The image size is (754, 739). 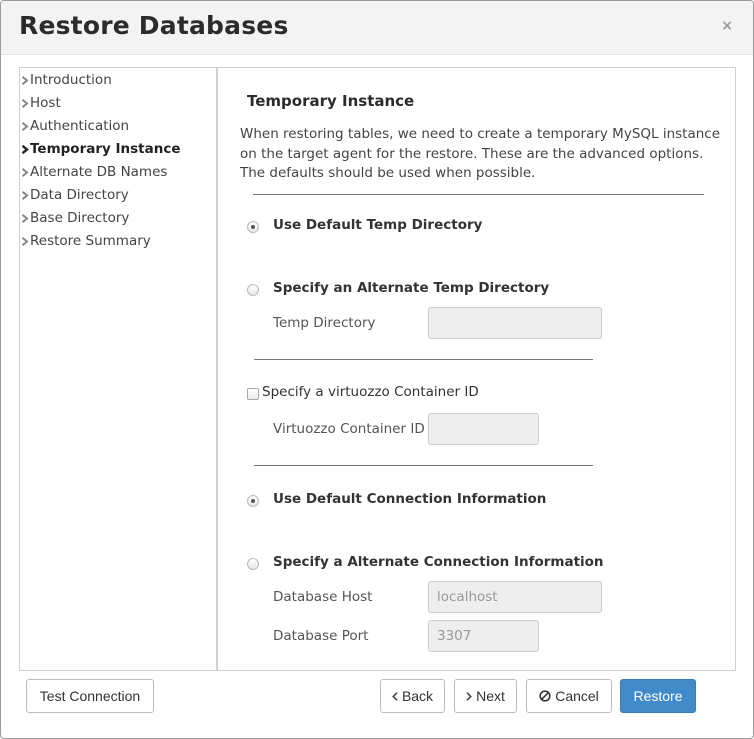 What do you see at coordinates (727, 26) in the screenshot?
I see `close-icon: ×` at bounding box center [727, 26].